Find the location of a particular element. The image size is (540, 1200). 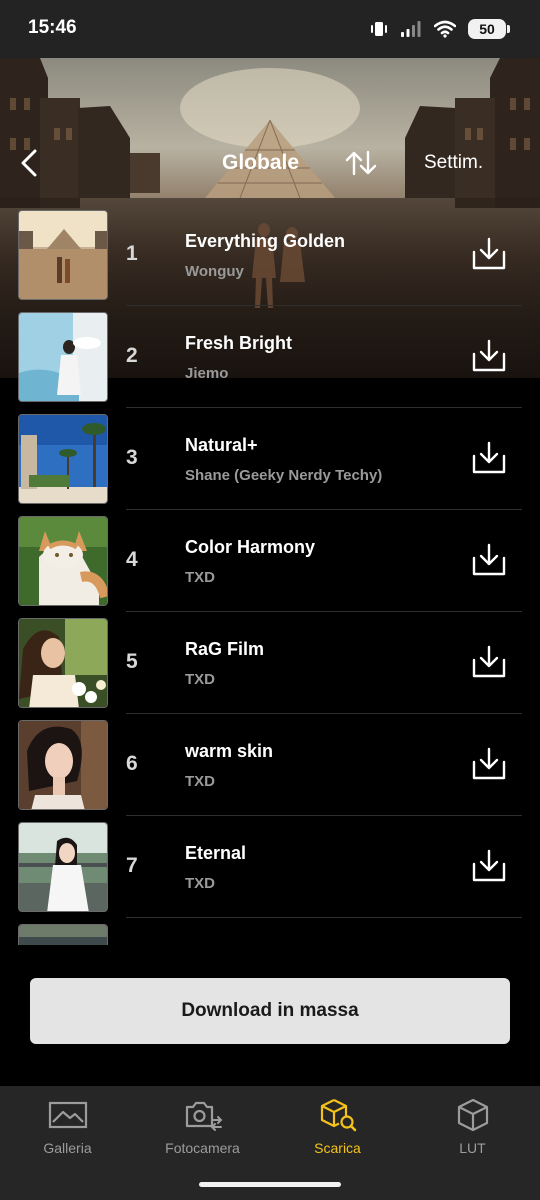

back-button is located at coordinates (29, 163).